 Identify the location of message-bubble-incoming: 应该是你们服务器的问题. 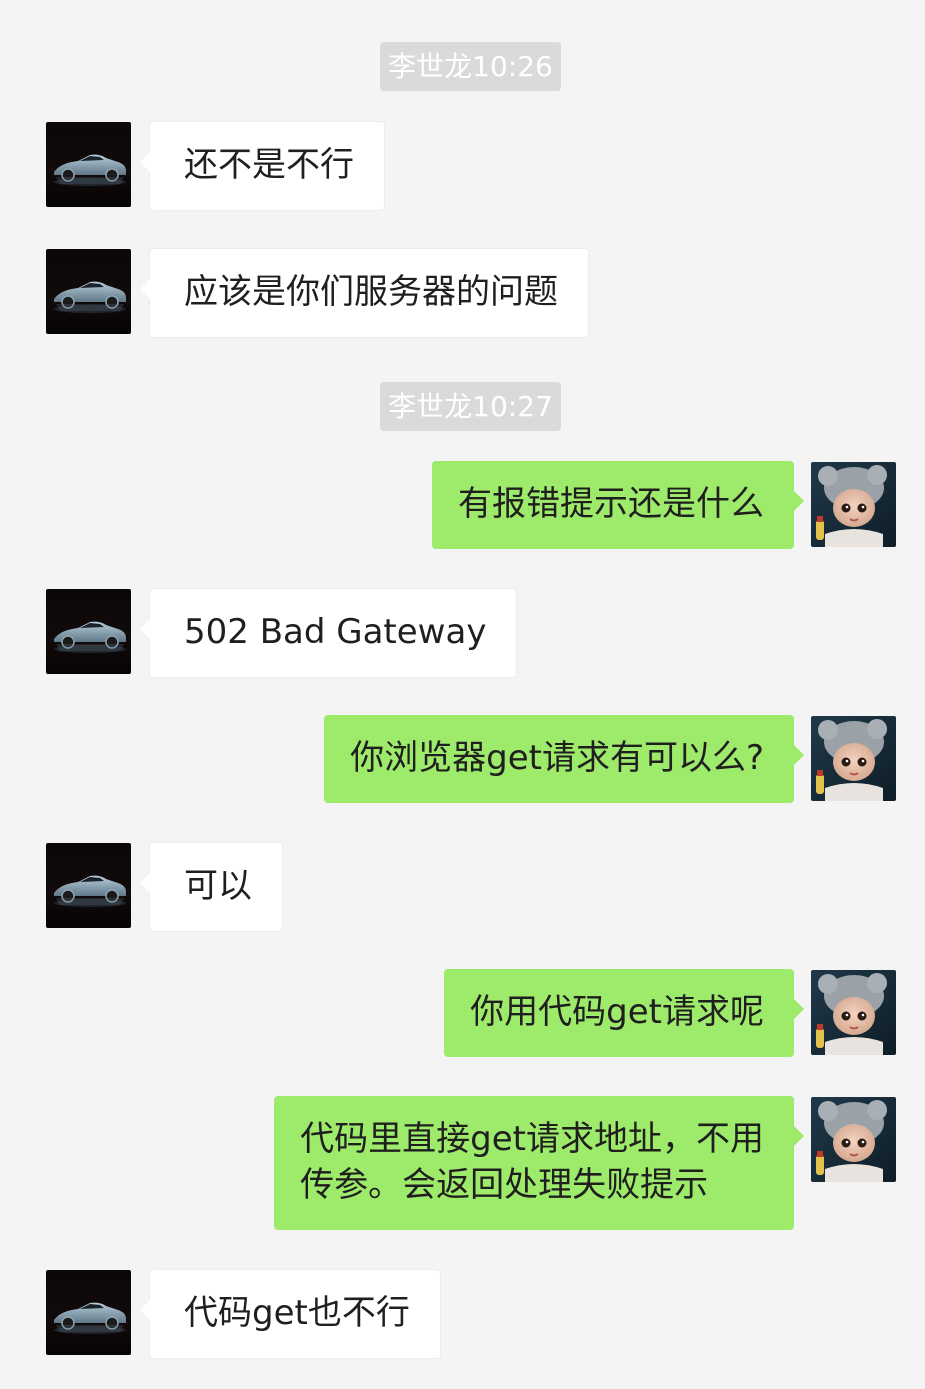
(364, 293).